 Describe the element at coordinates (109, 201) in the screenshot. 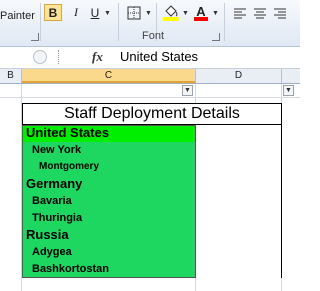

I see `location-cell: Bavaria` at that location.